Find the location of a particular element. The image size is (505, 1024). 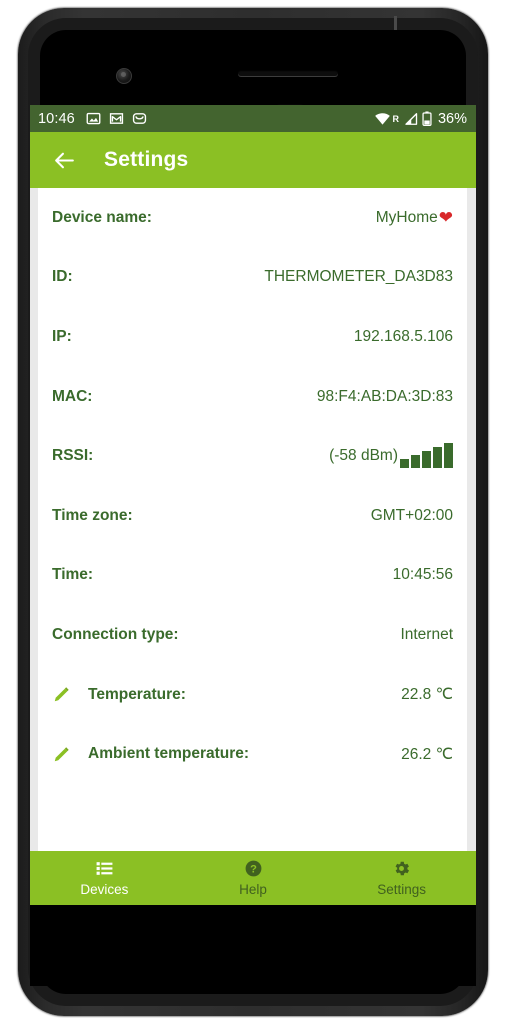

settings-row-mac: MAC: 98:F4:AB:DA:3D:83 is located at coordinates (252, 397).